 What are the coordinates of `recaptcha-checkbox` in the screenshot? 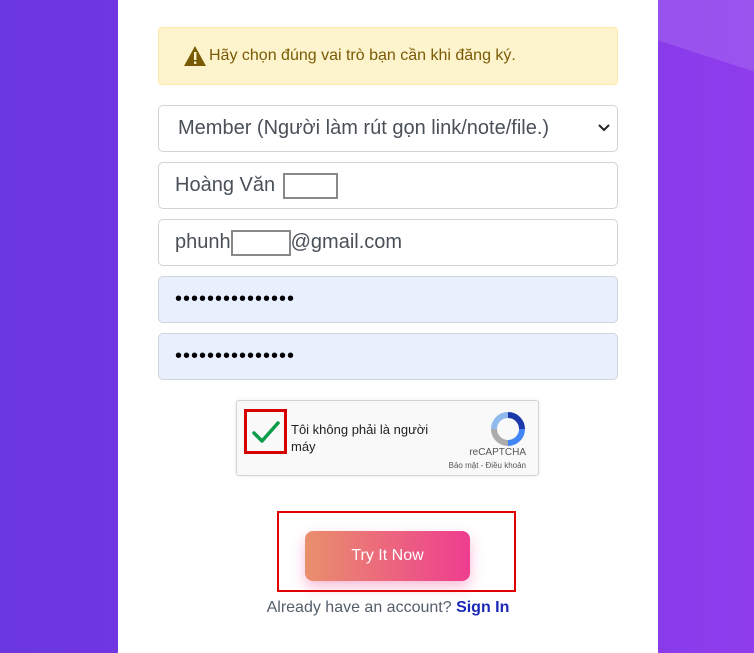 It's located at (265, 431).